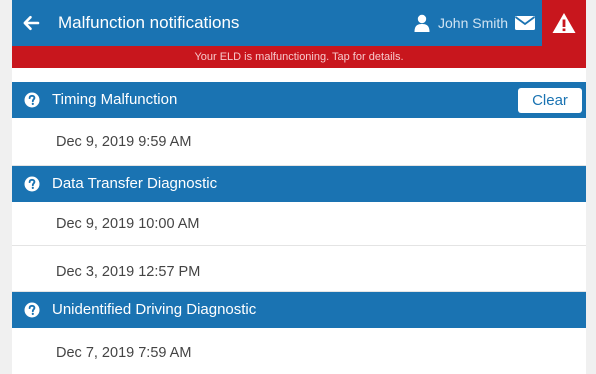  I want to click on back-button, so click(31, 23).